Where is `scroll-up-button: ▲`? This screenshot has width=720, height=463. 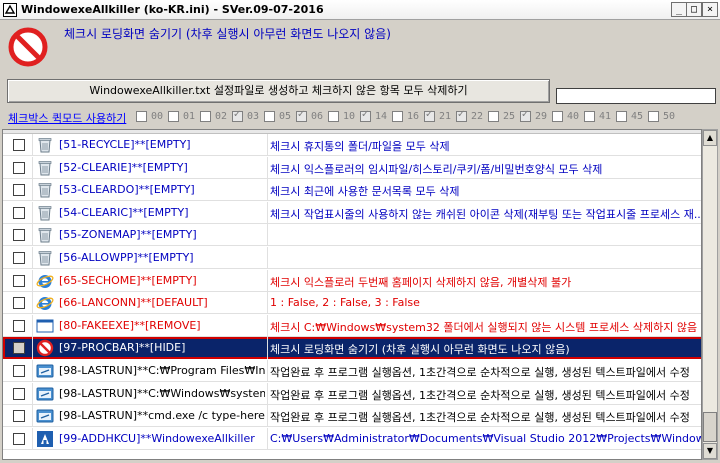 scroll-up-button: ▲ is located at coordinates (710, 138).